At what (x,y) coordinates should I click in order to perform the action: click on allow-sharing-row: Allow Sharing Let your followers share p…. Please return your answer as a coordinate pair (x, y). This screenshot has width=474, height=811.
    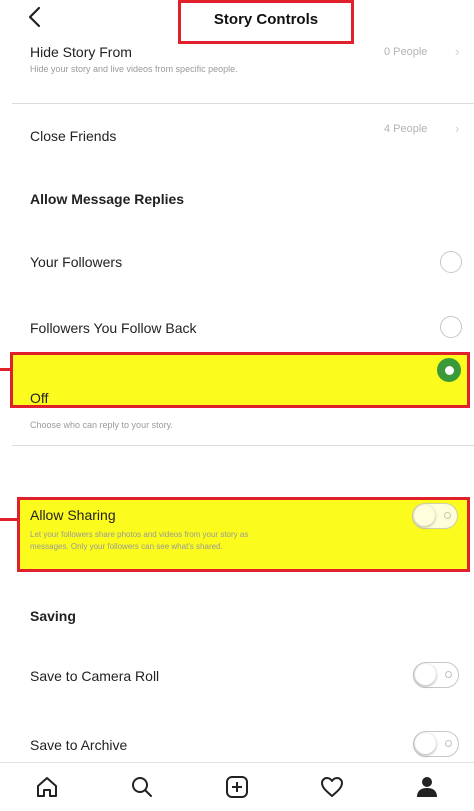
    Looking at the image, I should click on (139, 530).